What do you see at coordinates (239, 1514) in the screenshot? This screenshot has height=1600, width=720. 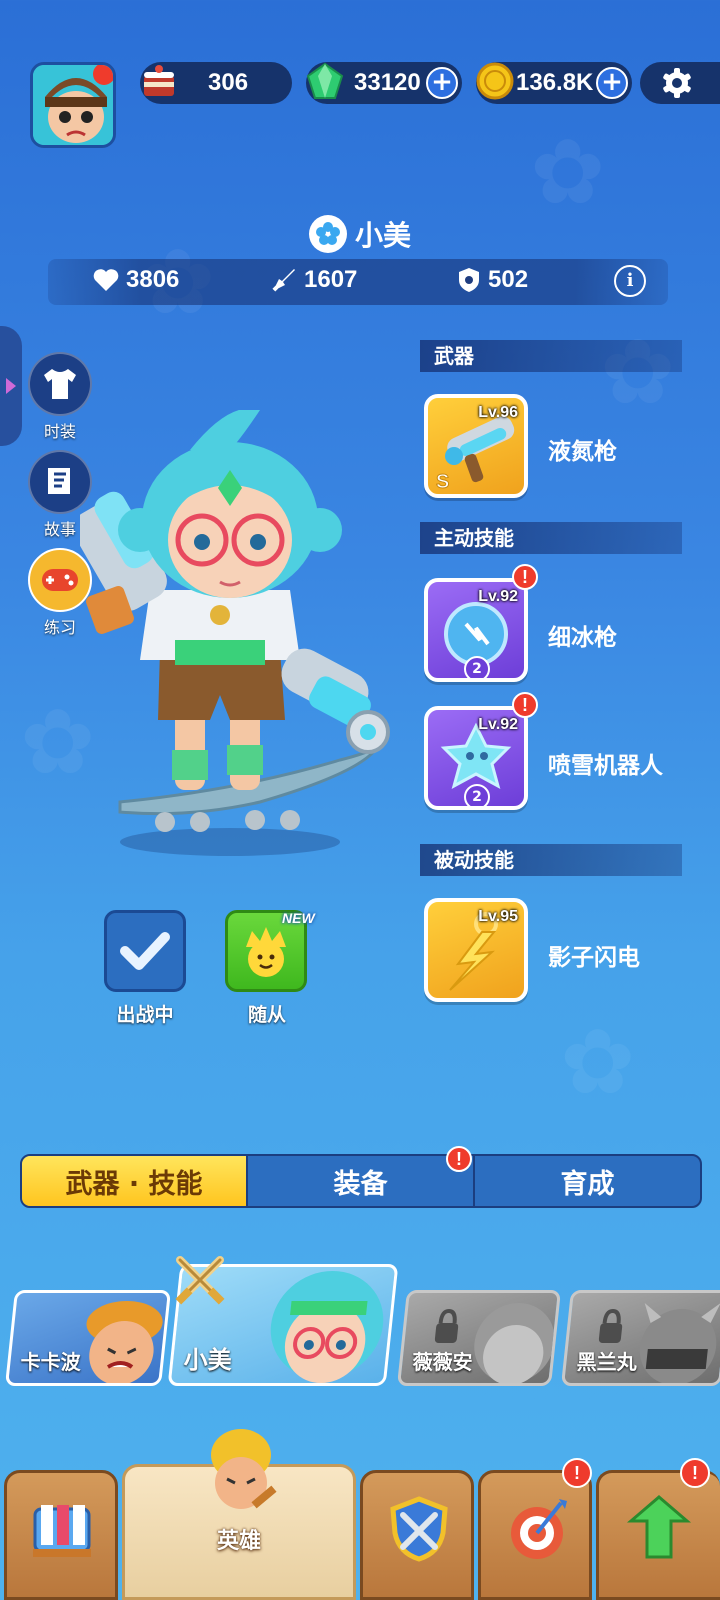 I see `nav-hero: 英雄` at bounding box center [239, 1514].